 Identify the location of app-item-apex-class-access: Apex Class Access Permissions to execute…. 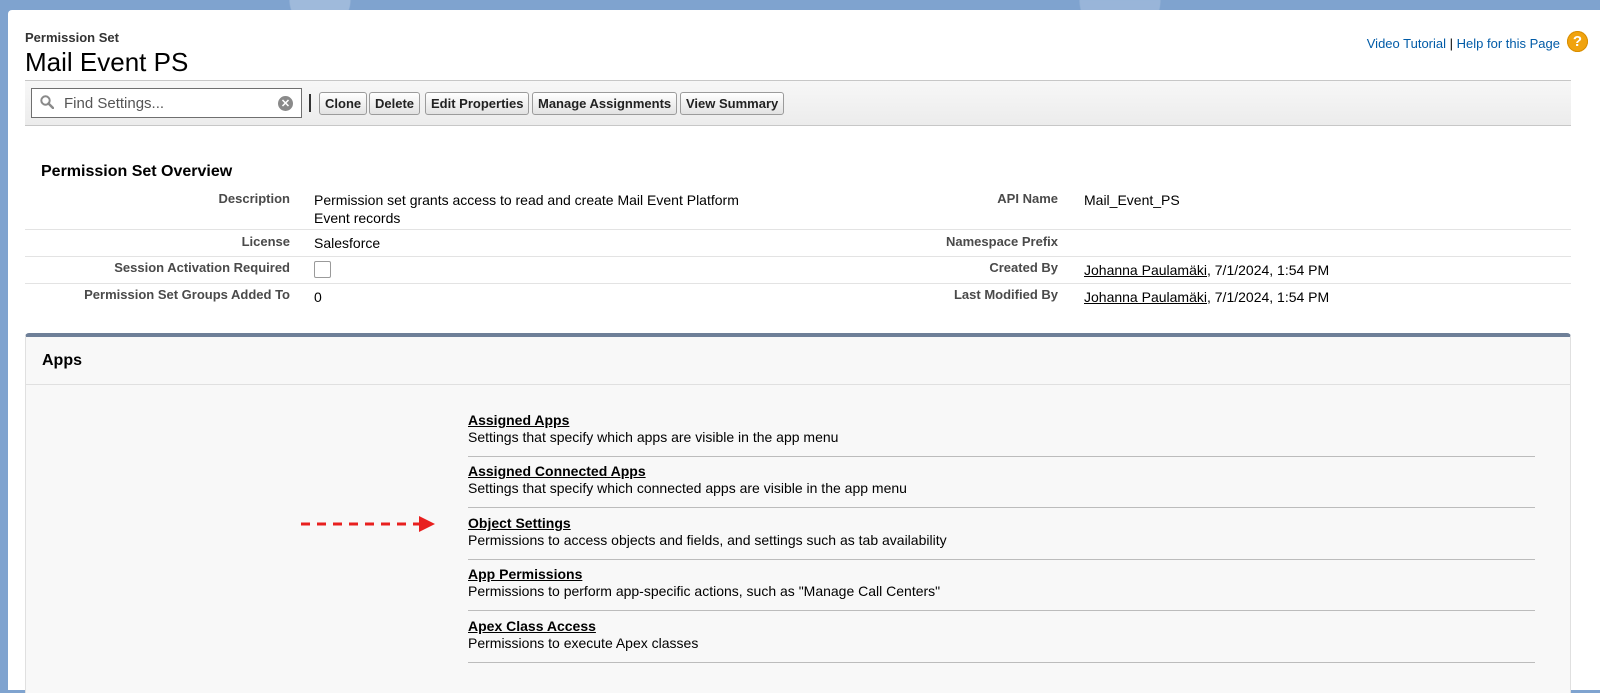
(1001, 637).